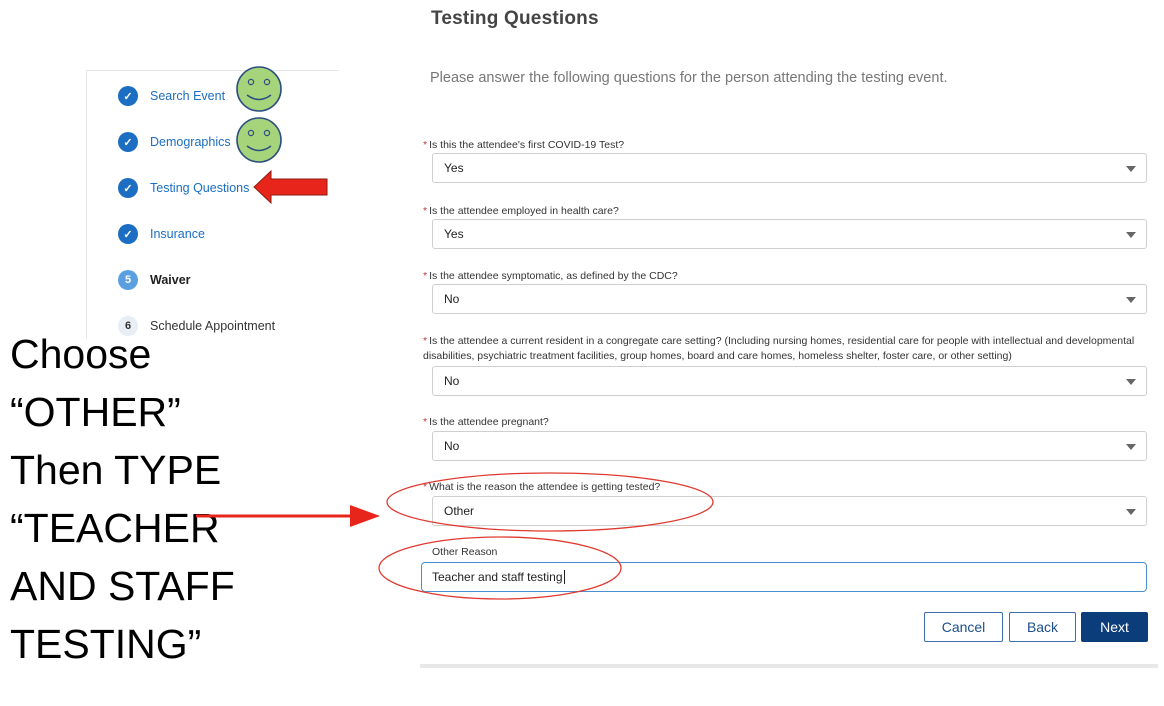 The image size is (1164, 706). Describe the element at coordinates (290, 187) in the screenshot. I see `arrow-left-icon` at that location.